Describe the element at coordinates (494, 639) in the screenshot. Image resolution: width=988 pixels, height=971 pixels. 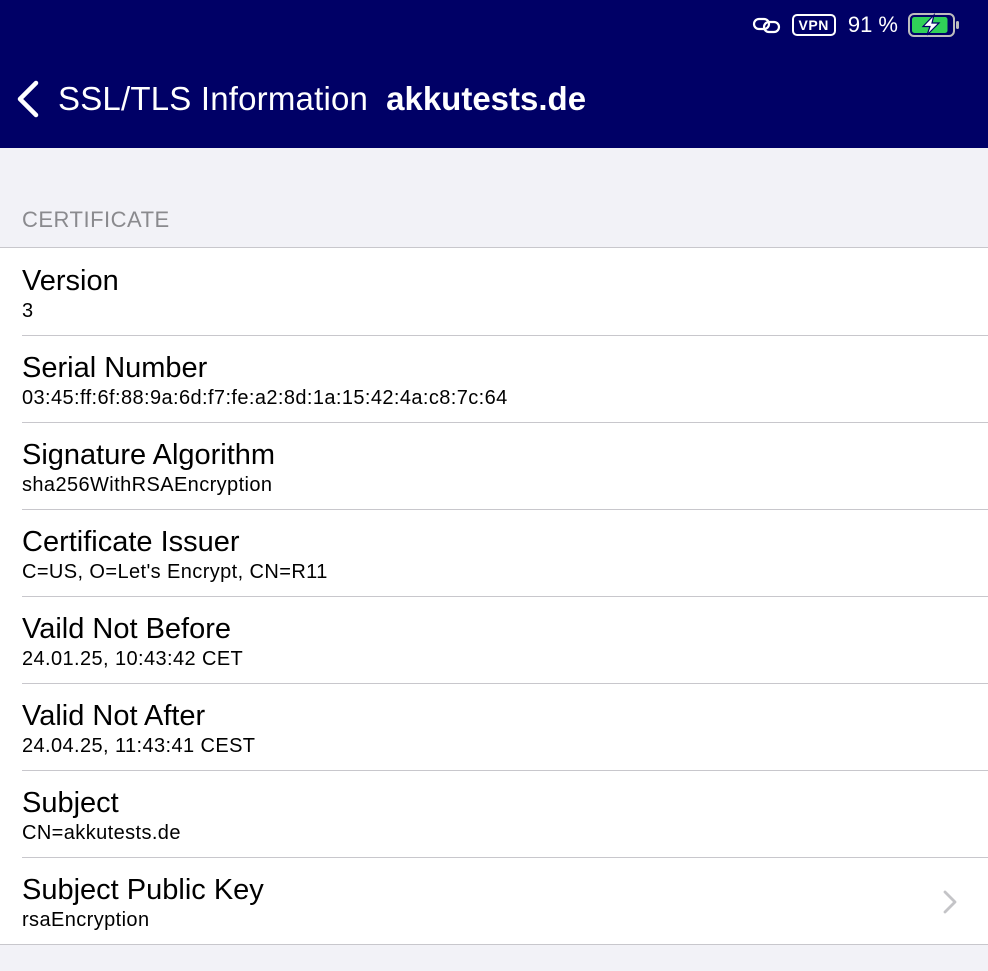
I see `list-item-valid-not-before: Vaild Not Before 24.01.25, 10:43:42 CET` at that location.